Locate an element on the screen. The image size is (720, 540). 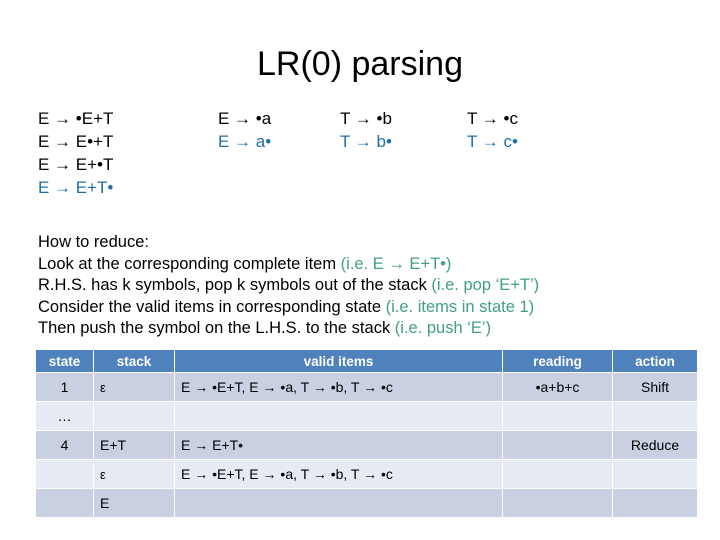
table-row: E is located at coordinates (366, 503).